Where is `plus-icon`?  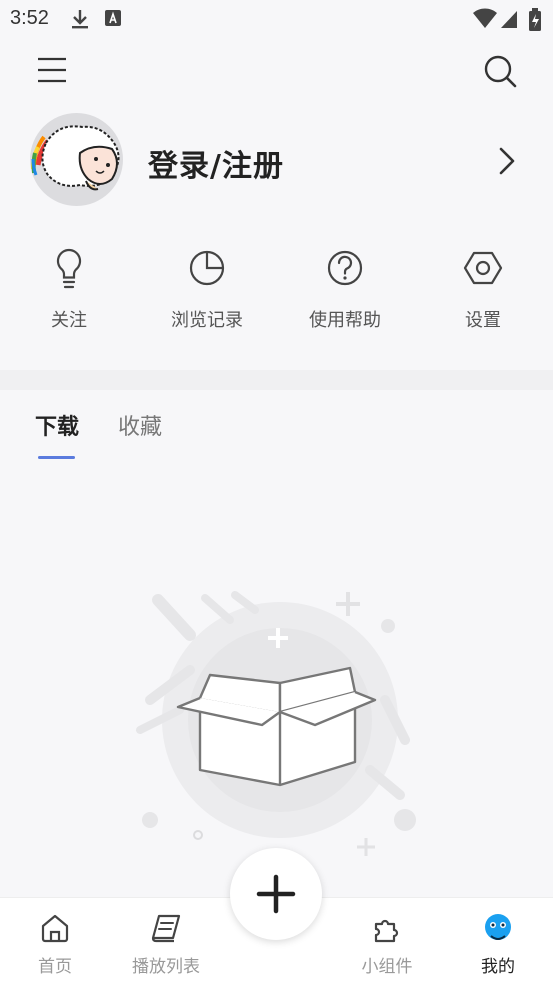 plus-icon is located at coordinates (276, 894).